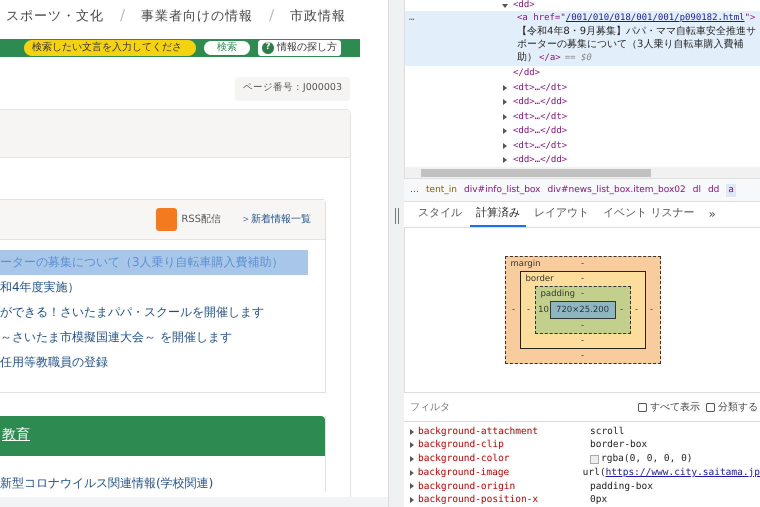  What do you see at coordinates (696, 191) in the screenshot?
I see `breadcrumb: dl` at bounding box center [696, 191].